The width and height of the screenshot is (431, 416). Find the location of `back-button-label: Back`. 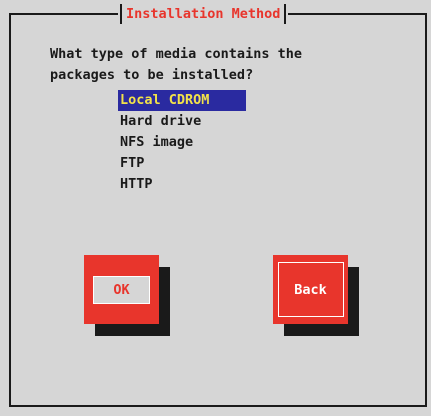

back-button-label: Back is located at coordinates (310, 289).